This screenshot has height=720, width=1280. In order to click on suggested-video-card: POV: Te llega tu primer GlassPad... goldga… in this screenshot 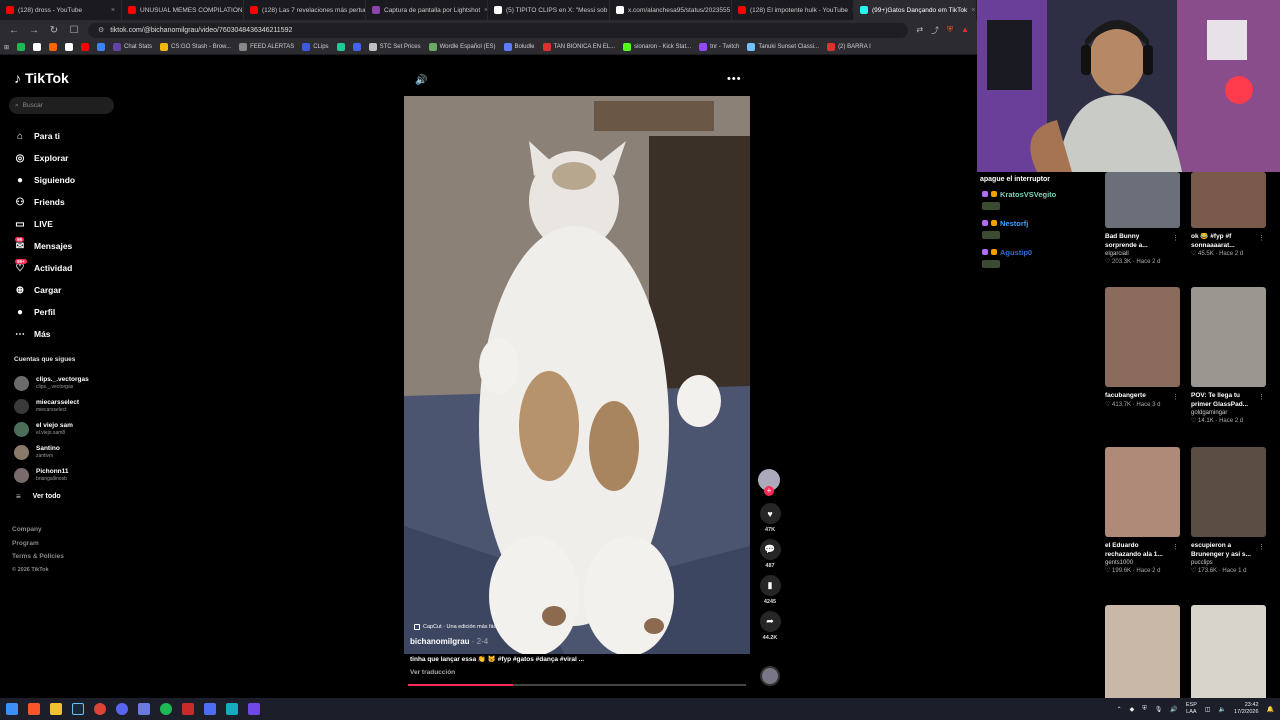, I will do `click(1224, 356)`.